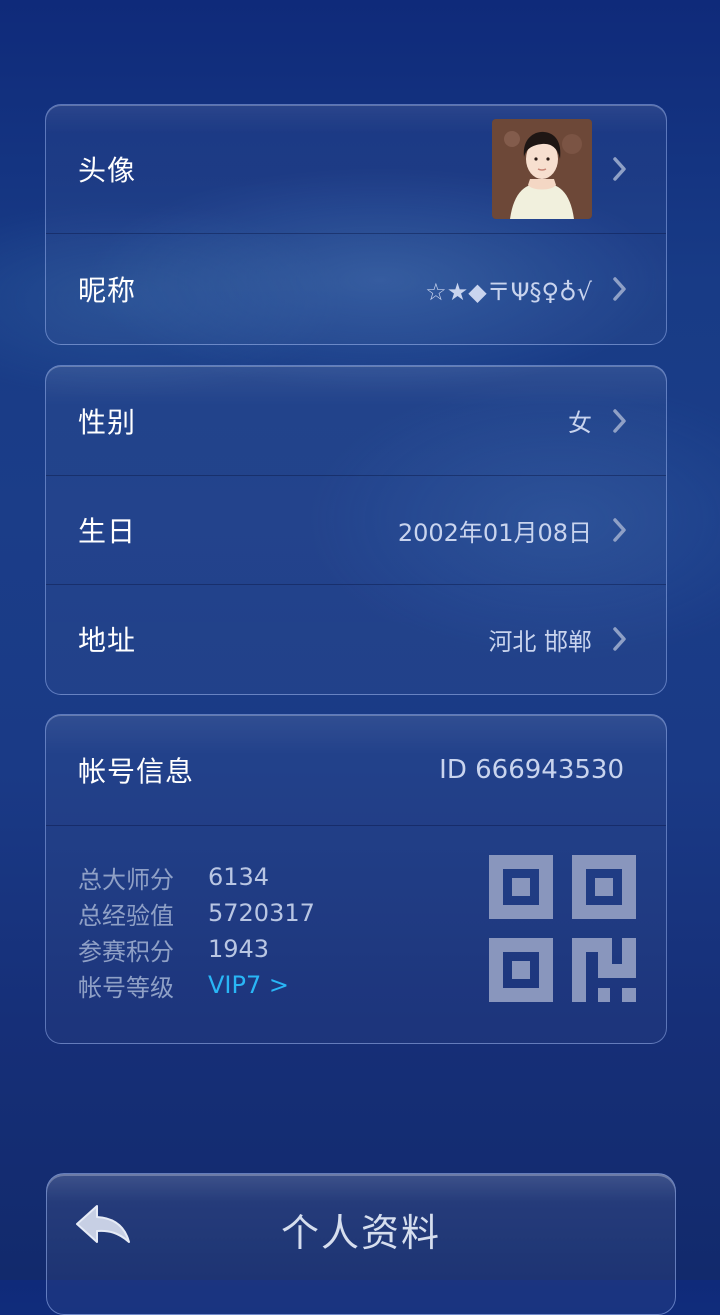 The width and height of the screenshot is (720, 1315). Describe the element at coordinates (126, 915) in the screenshot. I see `stat-label: 总经验值` at that location.